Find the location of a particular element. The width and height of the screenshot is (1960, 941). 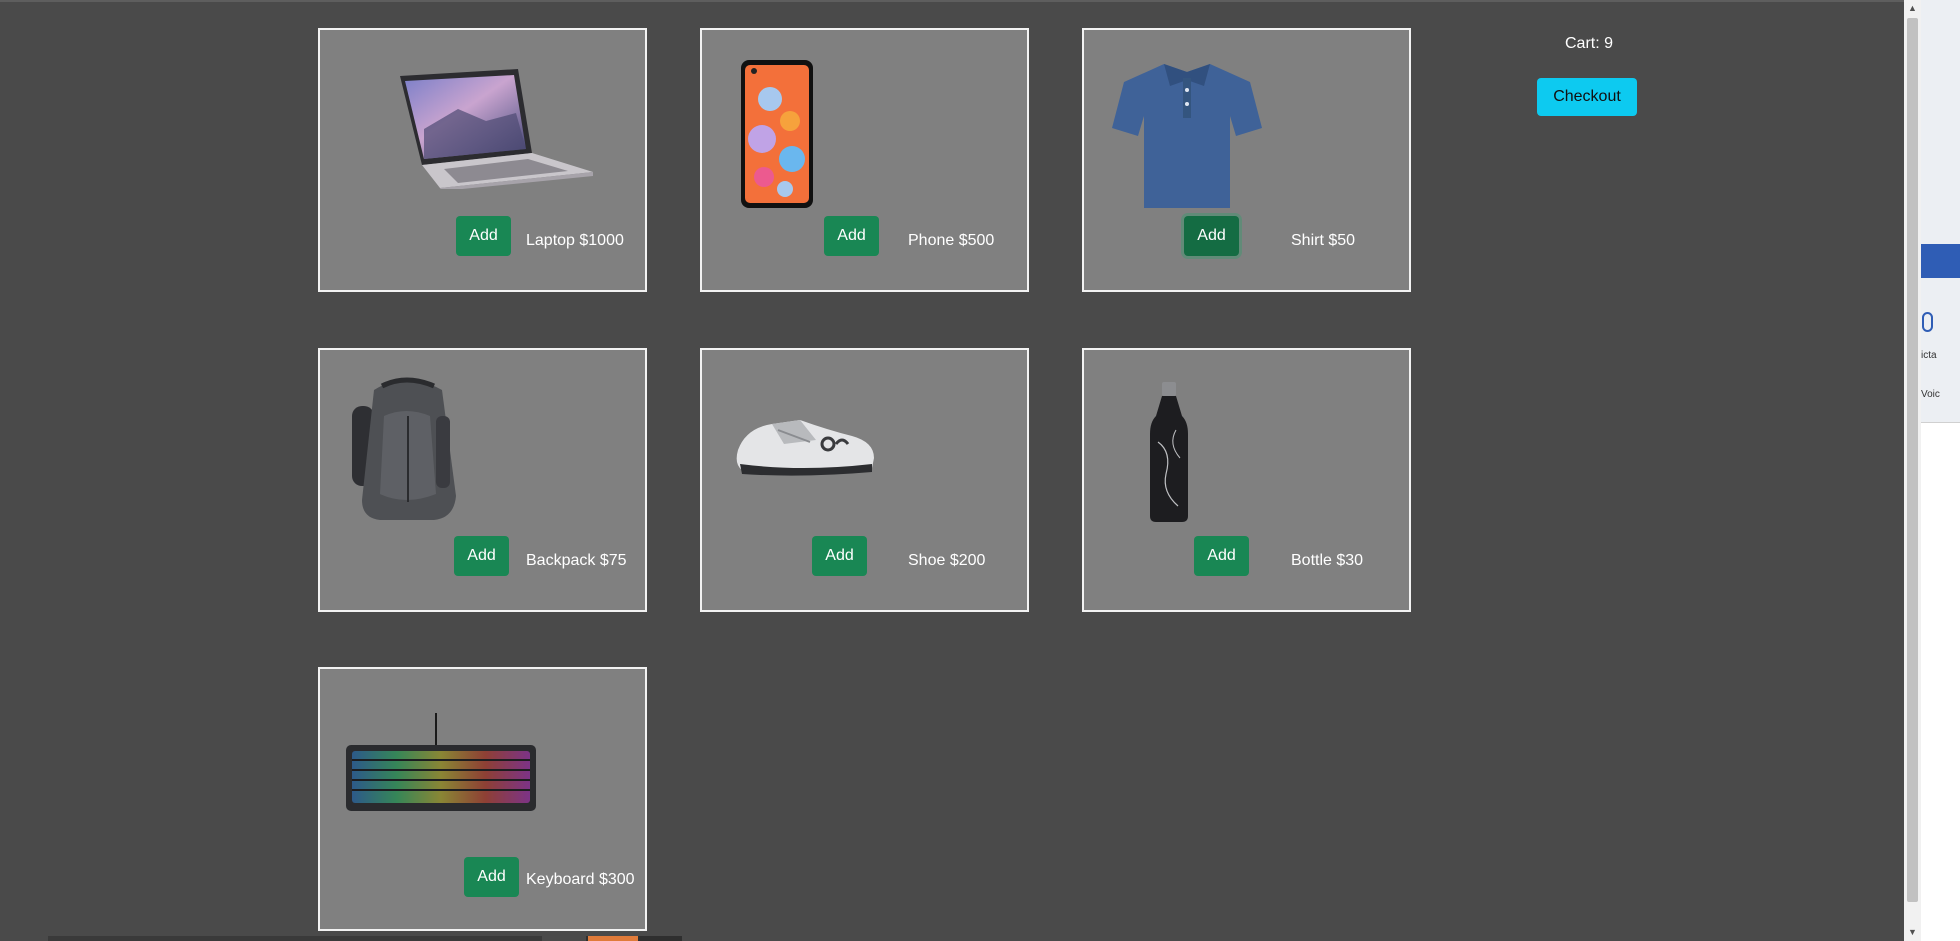

shirt-image is located at coordinates (1187, 136).